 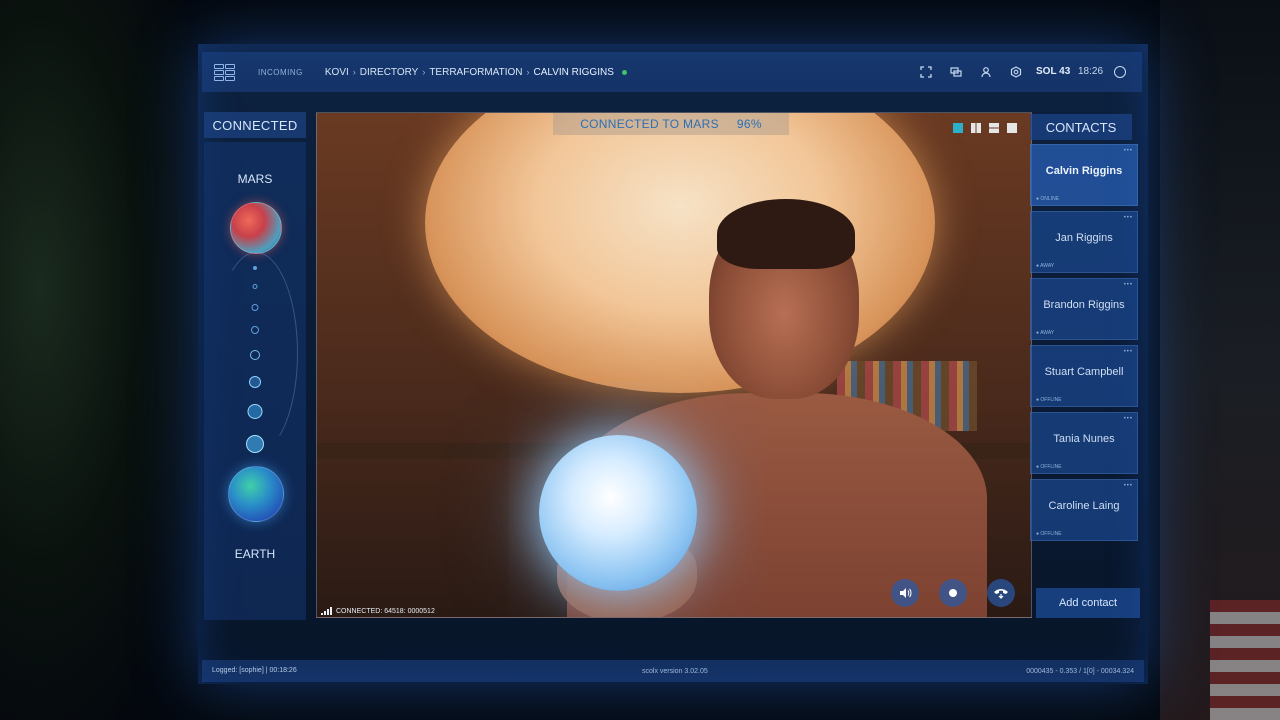 I want to click on user-icon, so click(x=986, y=72).